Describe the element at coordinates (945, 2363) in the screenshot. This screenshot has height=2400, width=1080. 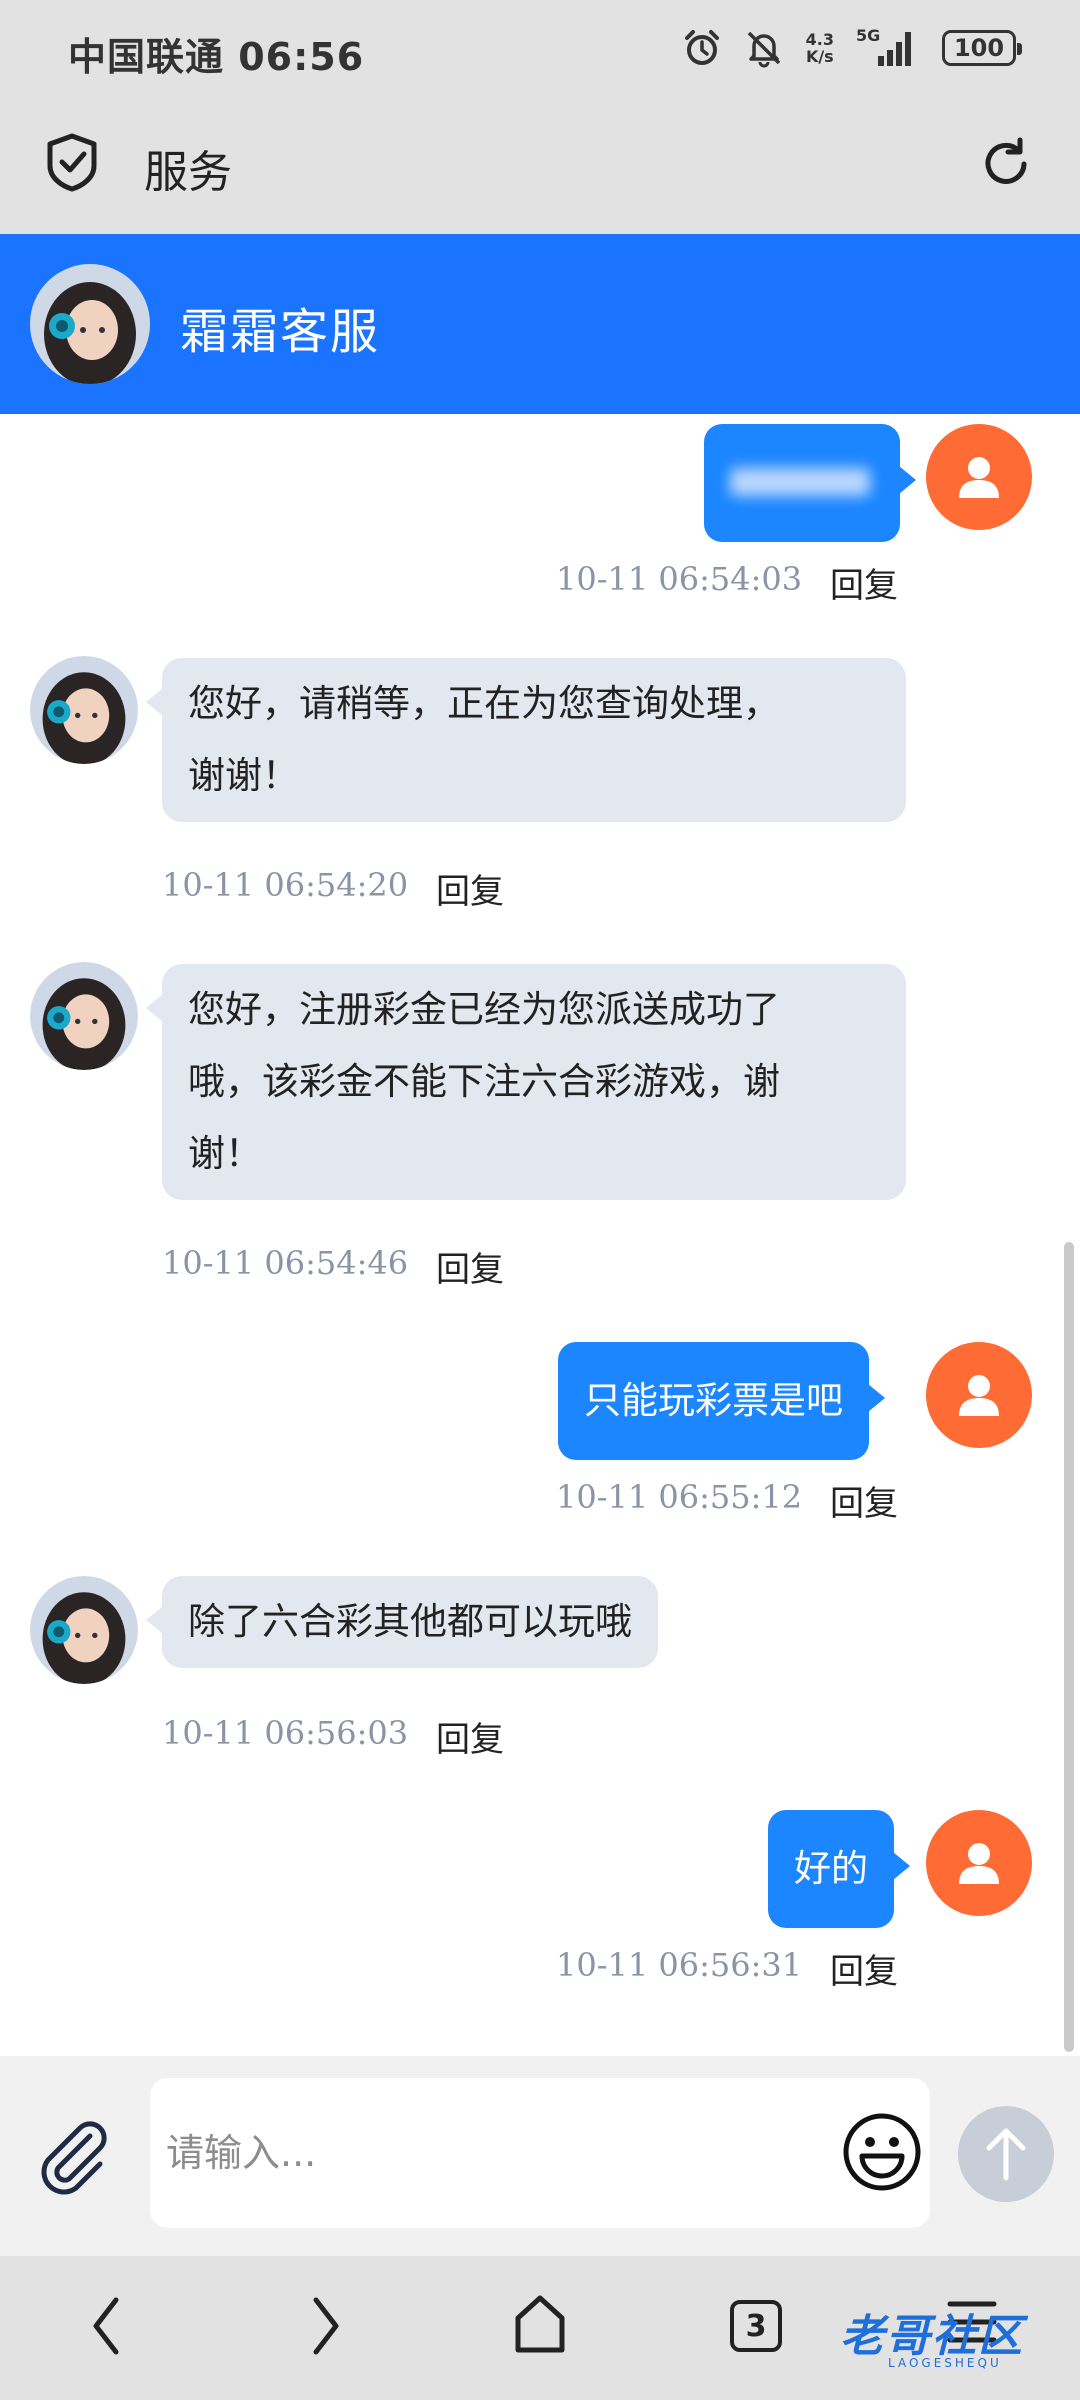
I see `watermark-subtitle: LAOGESHEQU` at that location.